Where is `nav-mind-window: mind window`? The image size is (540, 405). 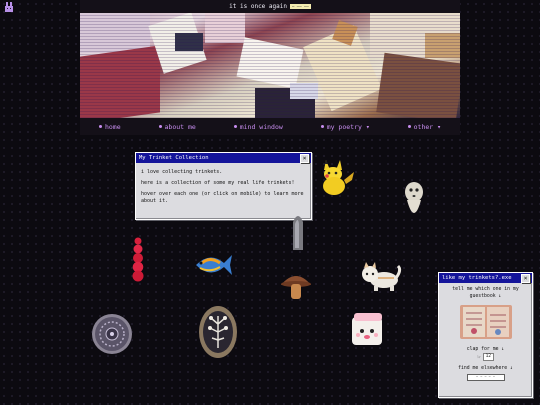
nav-mind-window: mind window is located at coordinates (258, 126).